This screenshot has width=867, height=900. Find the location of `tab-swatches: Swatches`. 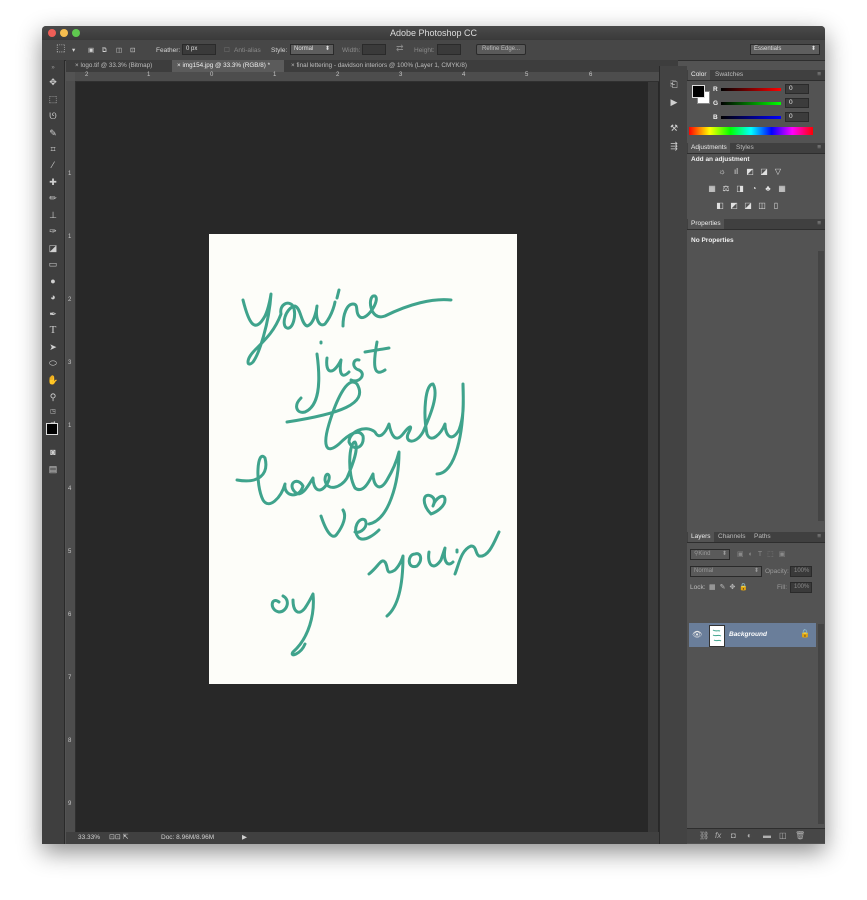

tab-swatches: Swatches is located at coordinates (729, 75).